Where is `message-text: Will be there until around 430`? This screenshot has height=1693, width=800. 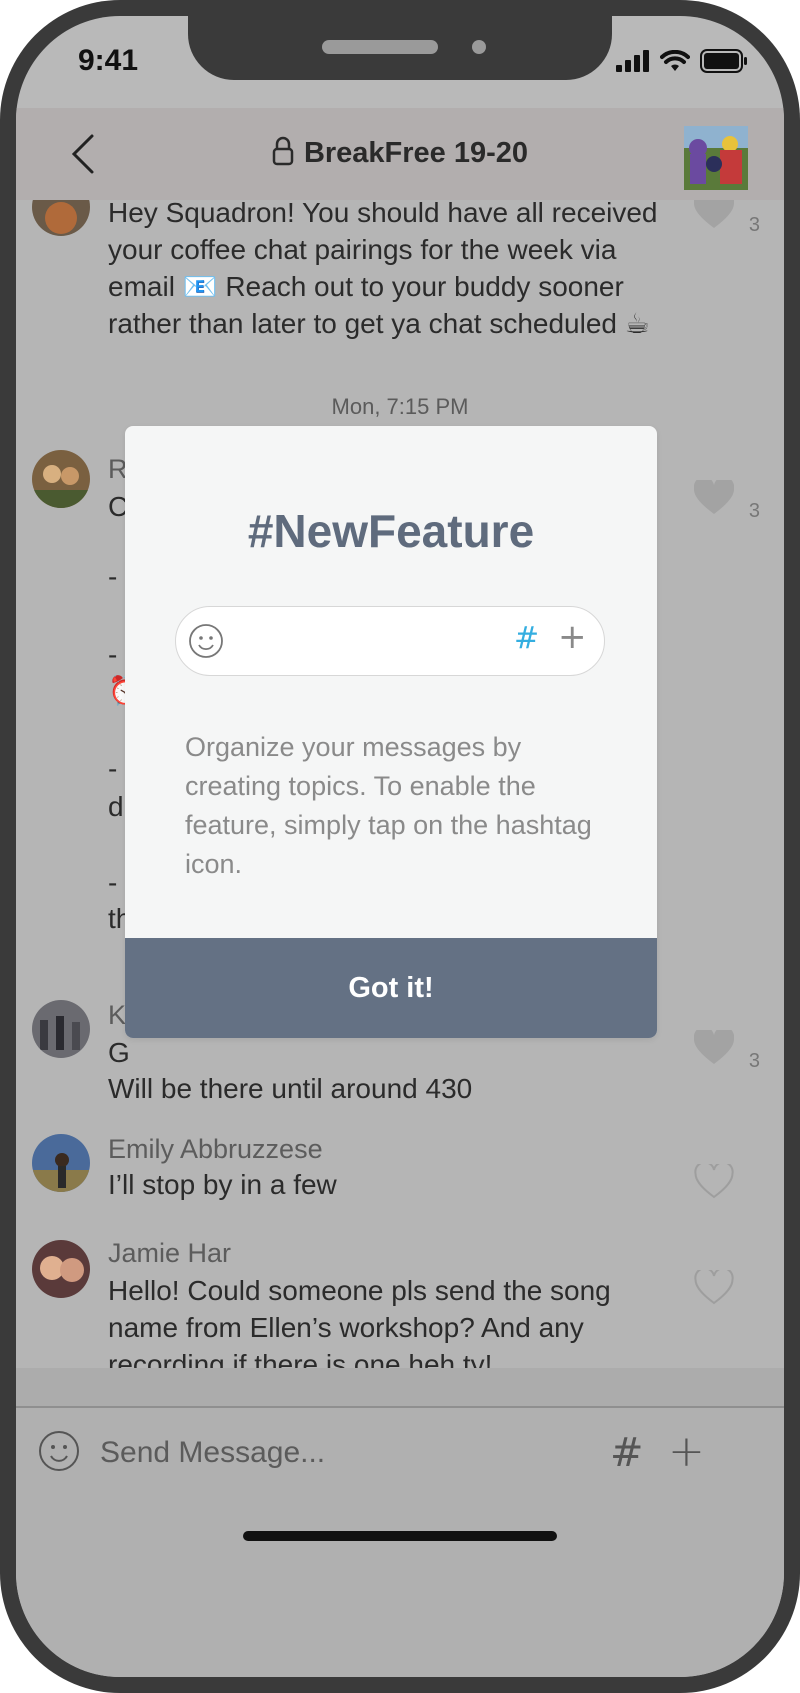 message-text: Will be there until around 430 is located at coordinates (290, 1088).